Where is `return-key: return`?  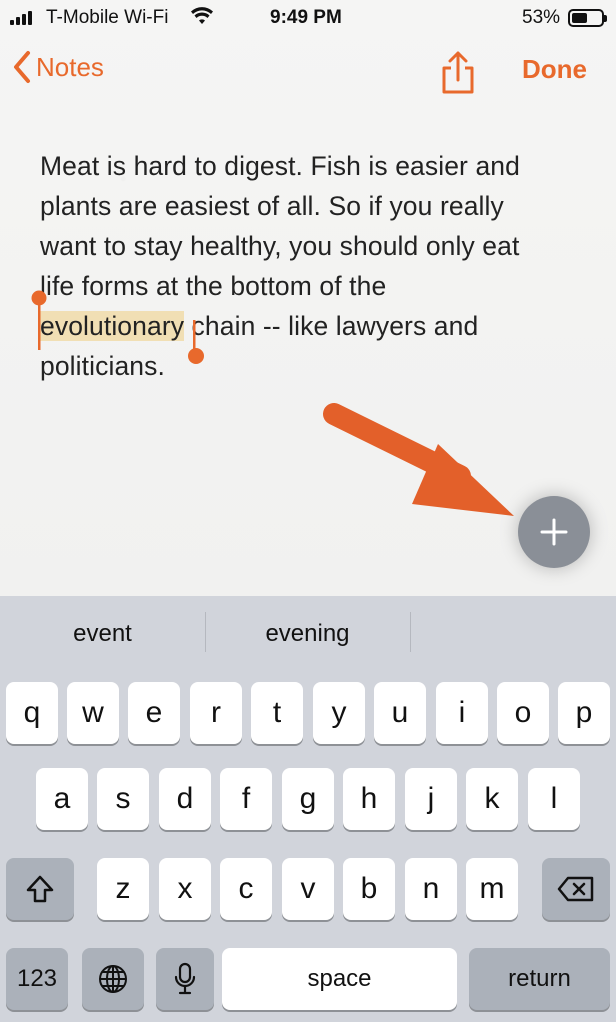
return-key: return is located at coordinates (539, 979).